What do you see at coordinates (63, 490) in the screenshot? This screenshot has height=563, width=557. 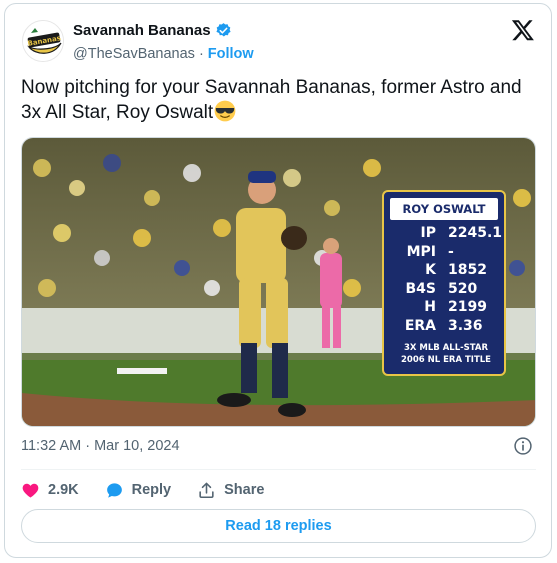 I see `like-count: 2.9K` at bounding box center [63, 490].